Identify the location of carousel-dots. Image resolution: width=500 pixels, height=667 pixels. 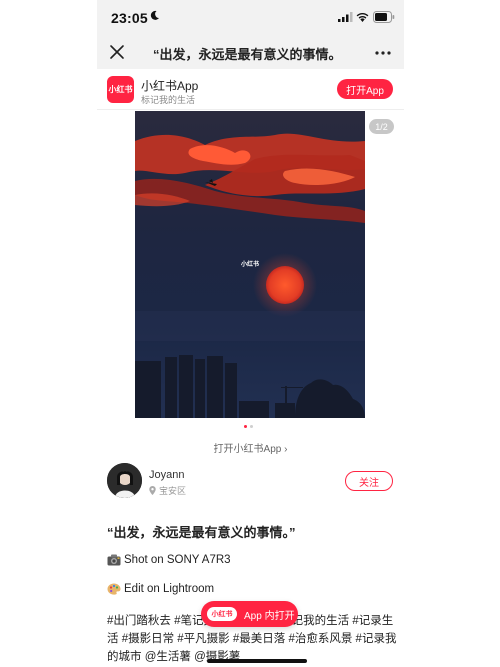
(251, 427).